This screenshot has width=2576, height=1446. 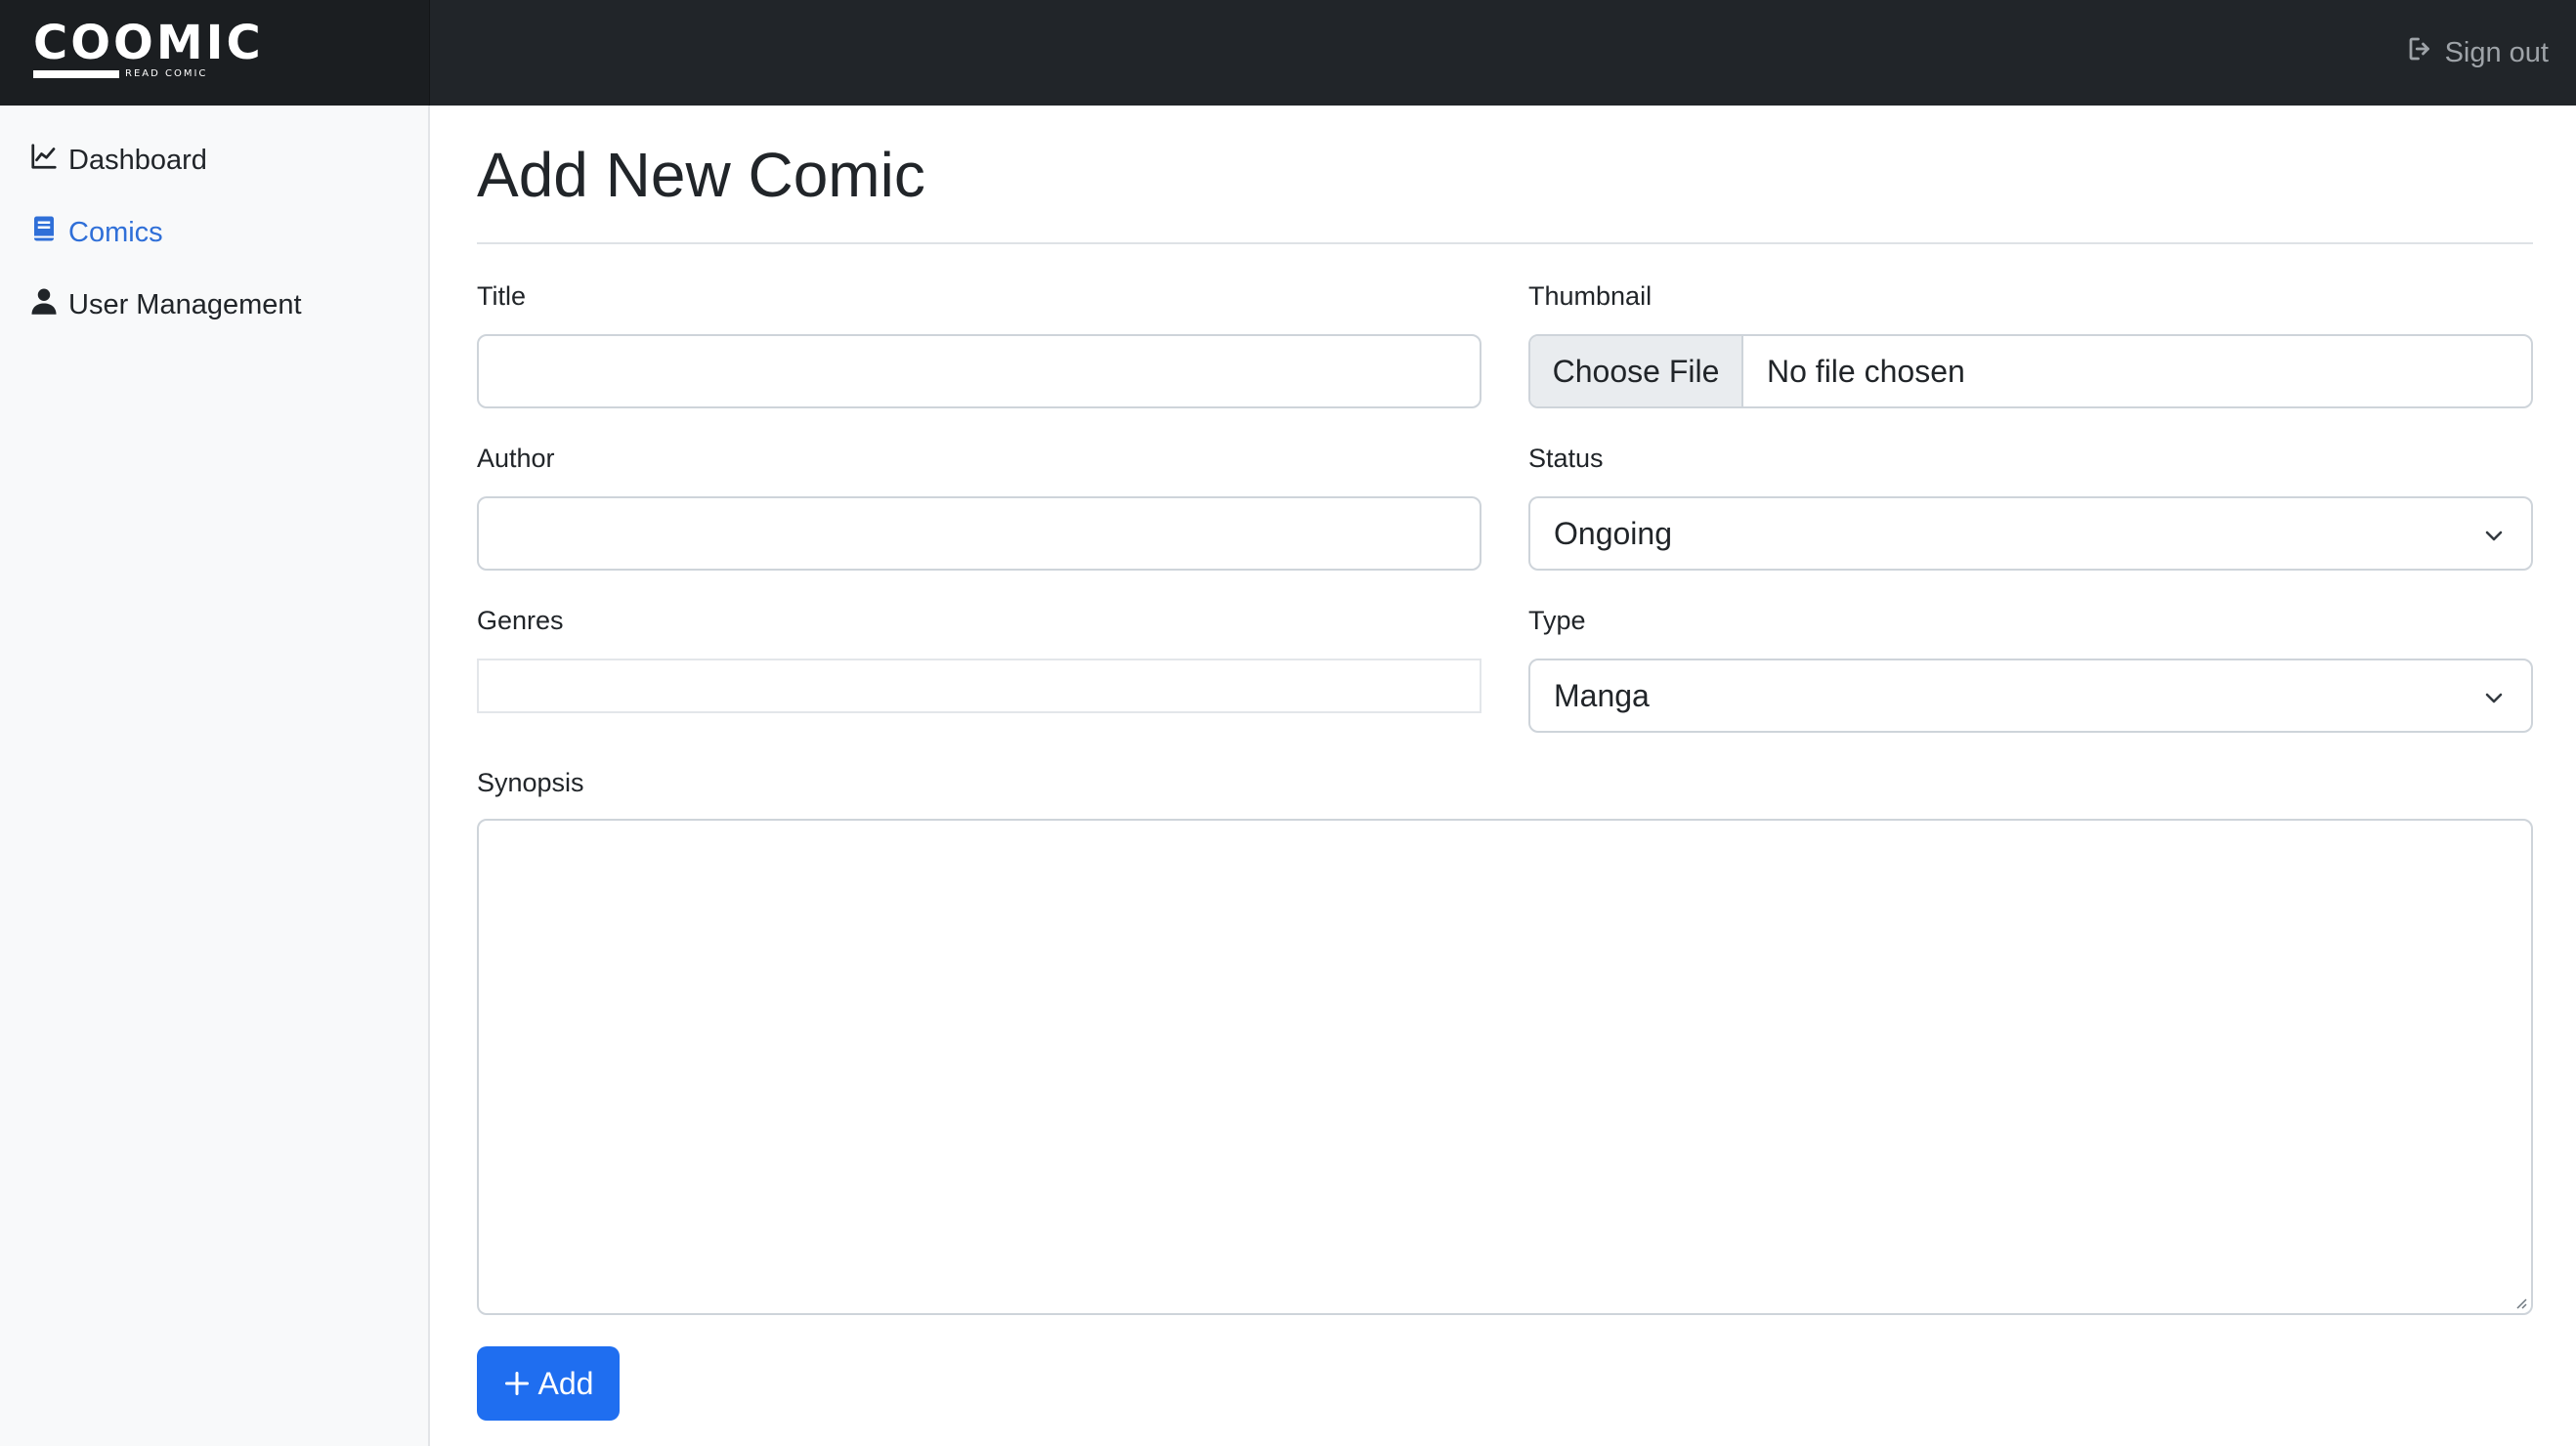 I want to click on thumbnail-file-input: Choose File No file chosen, so click(x=2031, y=371).